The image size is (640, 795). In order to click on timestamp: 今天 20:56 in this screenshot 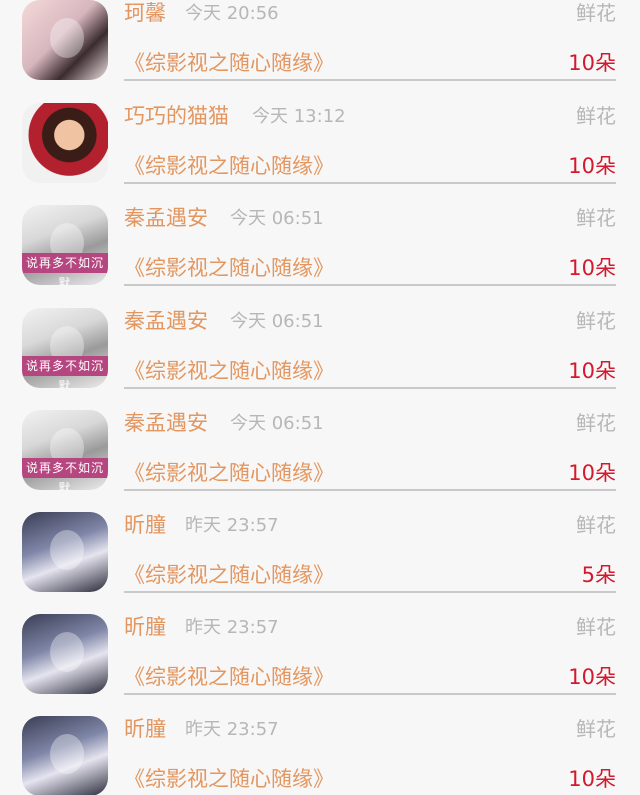, I will do `click(232, 13)`.